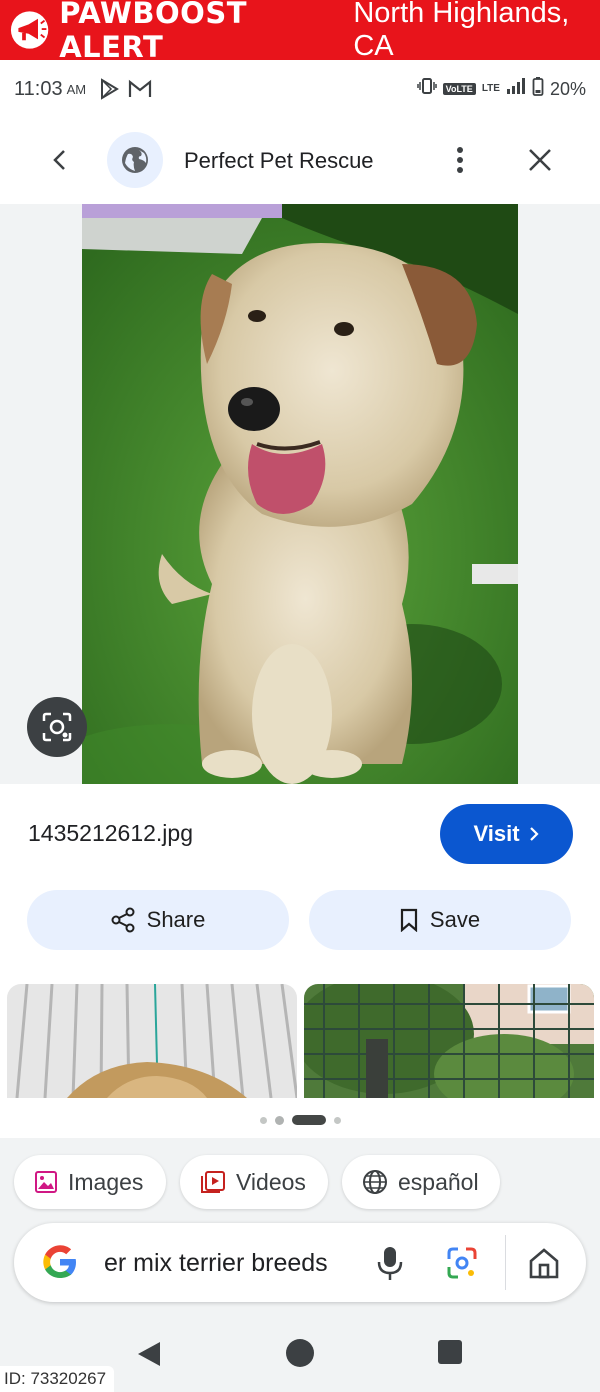  Describe the element at coordinates (150, 1354) in the screenshot. I see `nav-back-icon` at that location.